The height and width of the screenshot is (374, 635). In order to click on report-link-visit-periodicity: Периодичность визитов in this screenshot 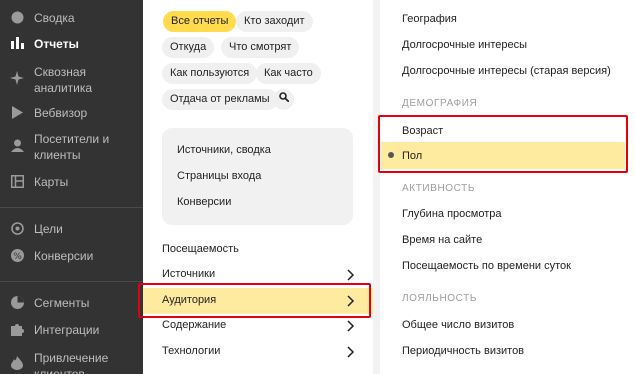, I will do `click(463, 351)`.